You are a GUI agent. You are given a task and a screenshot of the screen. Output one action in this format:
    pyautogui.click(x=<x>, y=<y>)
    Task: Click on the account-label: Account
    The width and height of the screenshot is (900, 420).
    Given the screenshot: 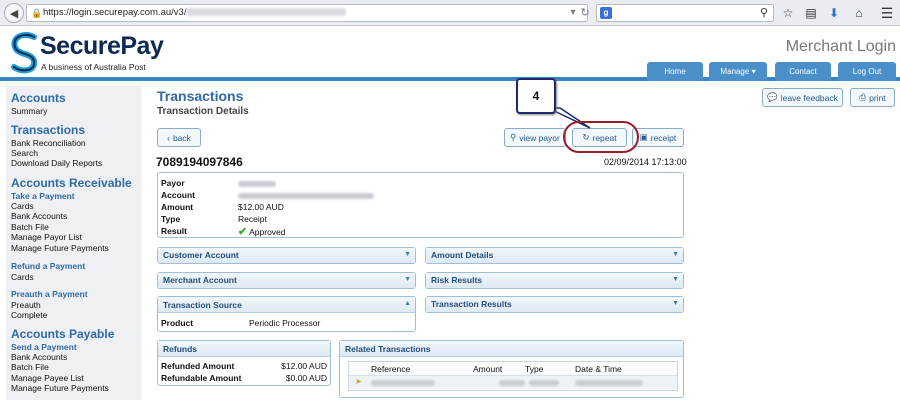 What is the action you would take?
    pyautogui.click(x=178, y=195)
    